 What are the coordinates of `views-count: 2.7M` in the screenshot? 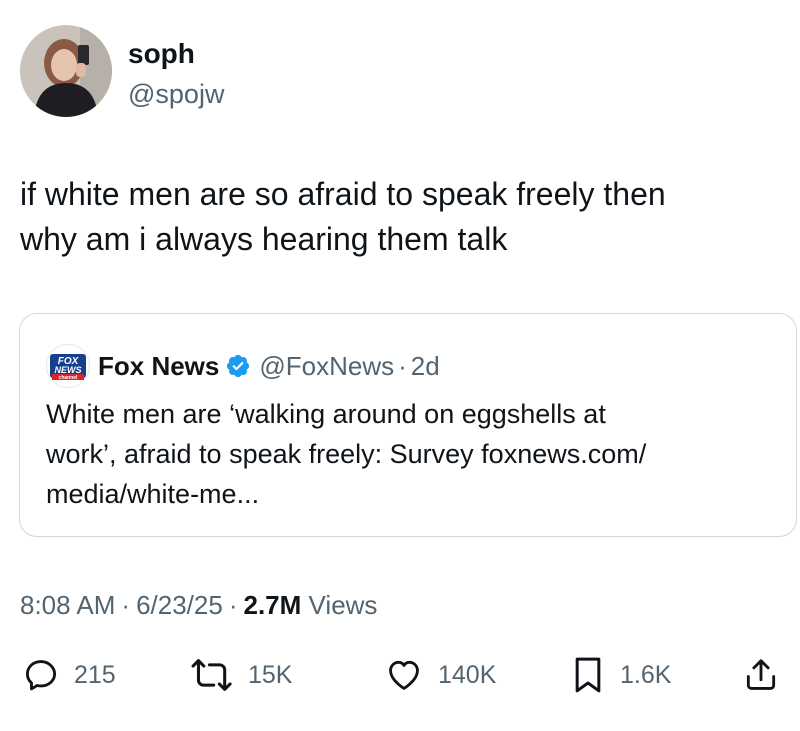 It's located at (272, 605).